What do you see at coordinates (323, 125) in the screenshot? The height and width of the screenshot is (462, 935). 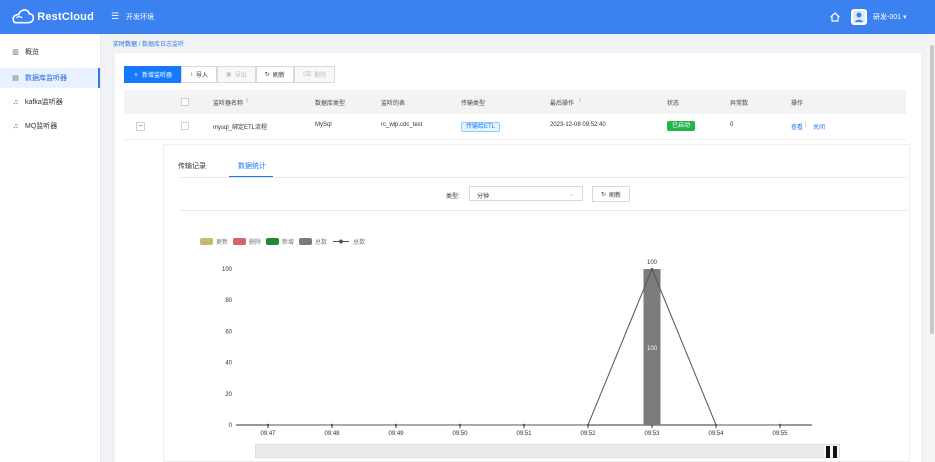 I see `database-type: MySql` at bounding box center [323, 125].